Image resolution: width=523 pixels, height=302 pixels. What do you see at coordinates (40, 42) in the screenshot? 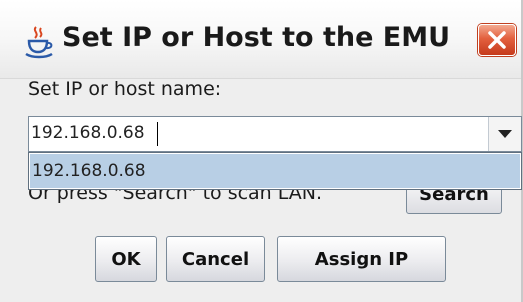
I see `java-coffee-icon` at bounding box center [40, 42].